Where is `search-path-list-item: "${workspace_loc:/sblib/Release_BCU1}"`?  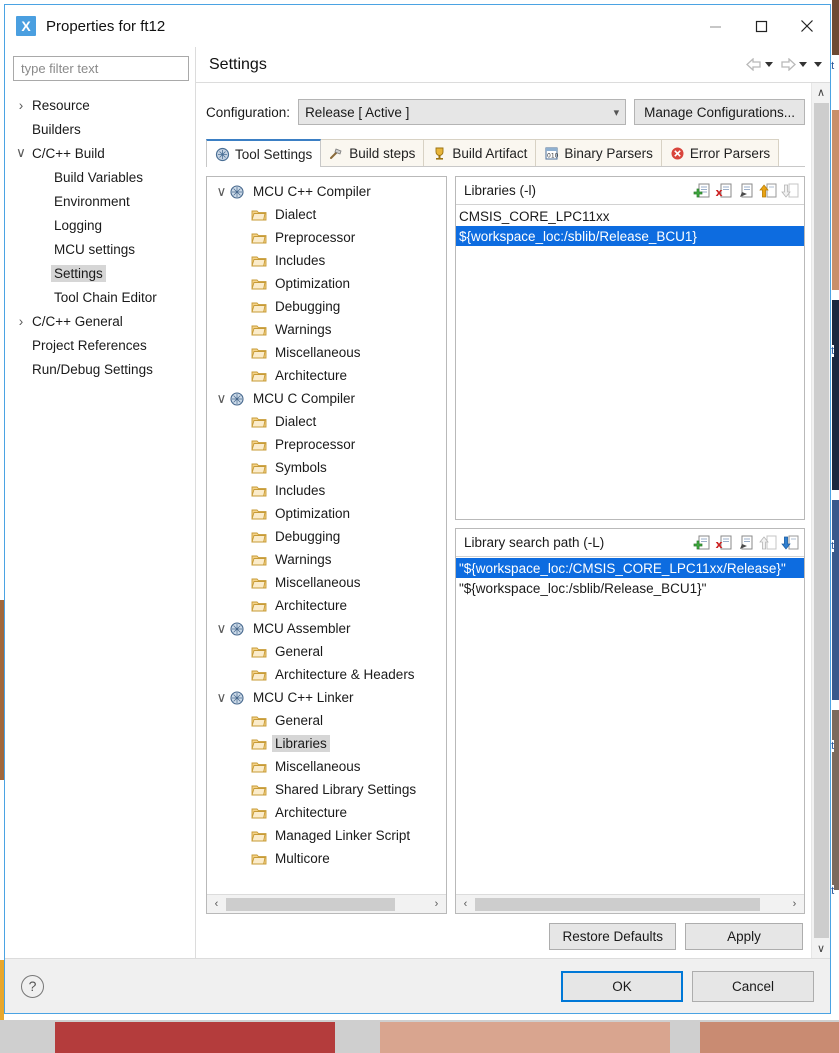
search-path-list-item: "${workspace_loc:/sblib/Release_BCU1}" is located at coordinates (630, 588).